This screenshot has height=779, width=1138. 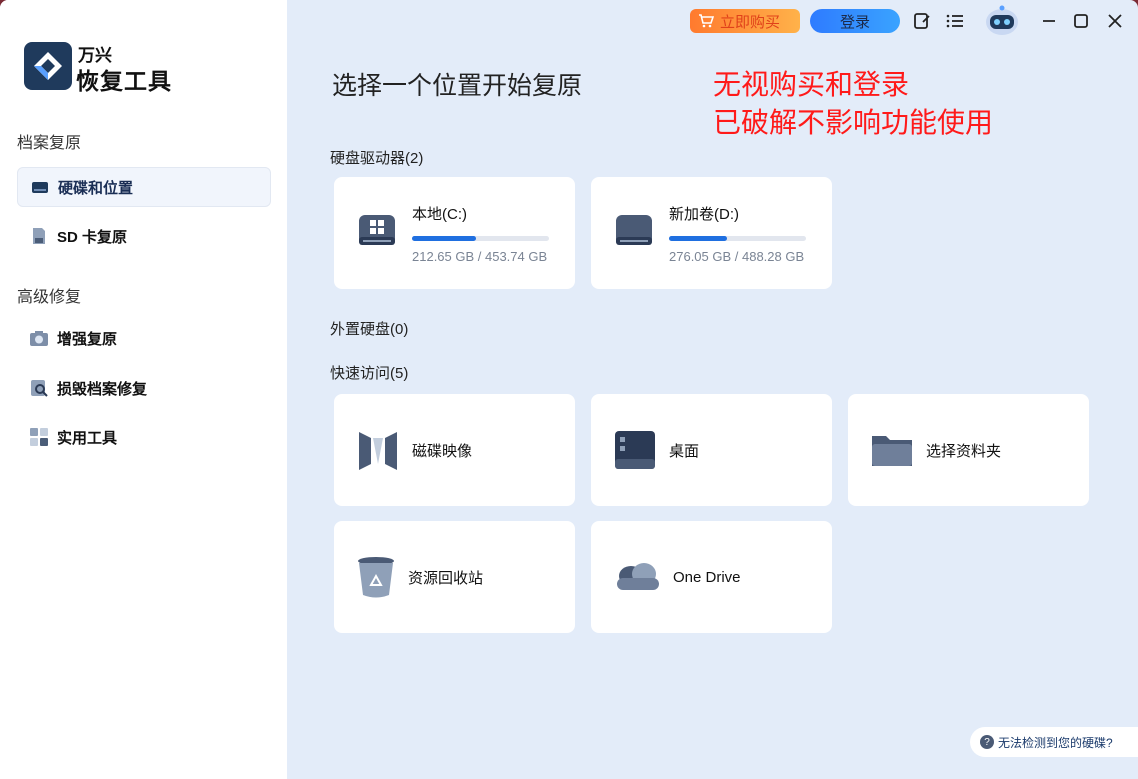 I want to click on buy-now-button: 立即购买, so click(x=745, y=21).